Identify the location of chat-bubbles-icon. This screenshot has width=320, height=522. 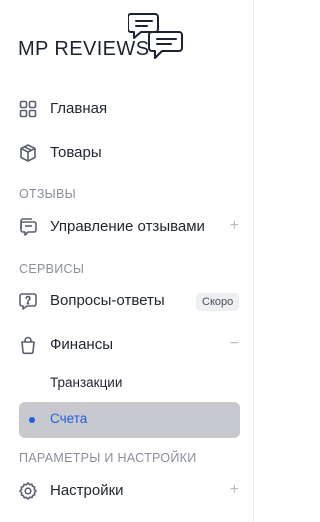
(28, 227).